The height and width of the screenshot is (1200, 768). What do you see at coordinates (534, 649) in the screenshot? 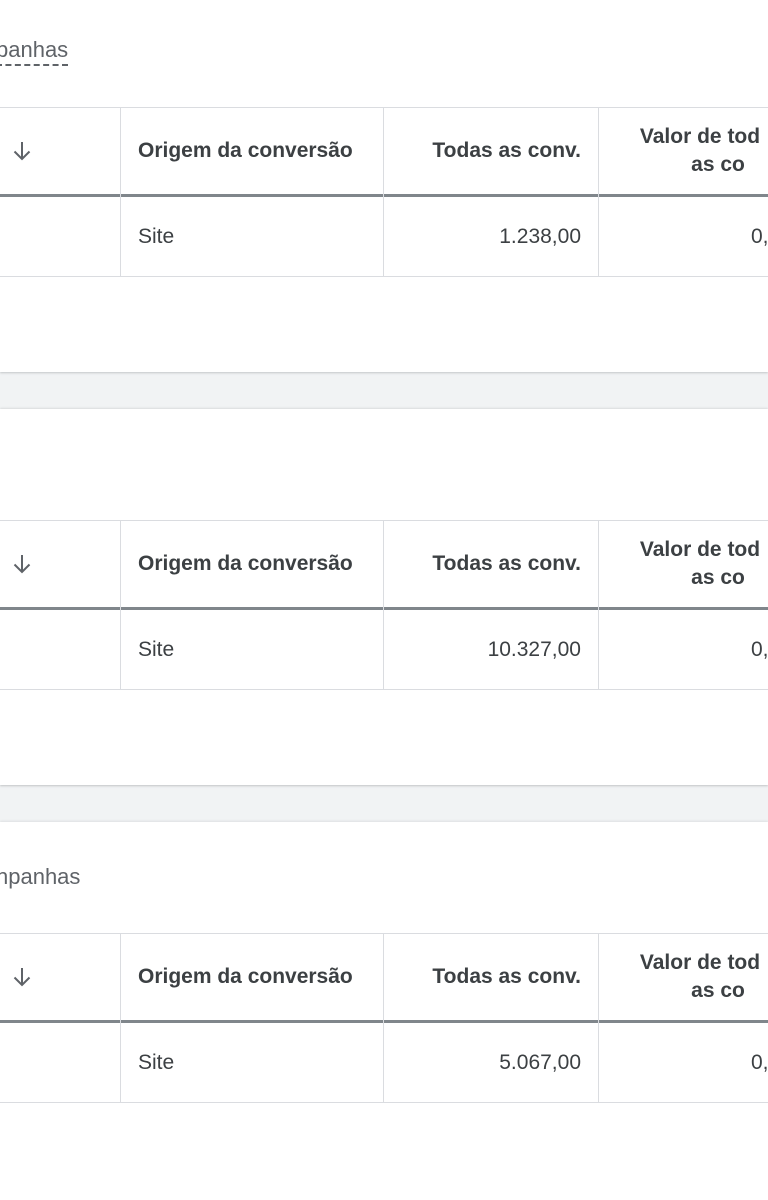
I see `cell-all-conversions: 10.327,00` at bounding box center [534, 649].